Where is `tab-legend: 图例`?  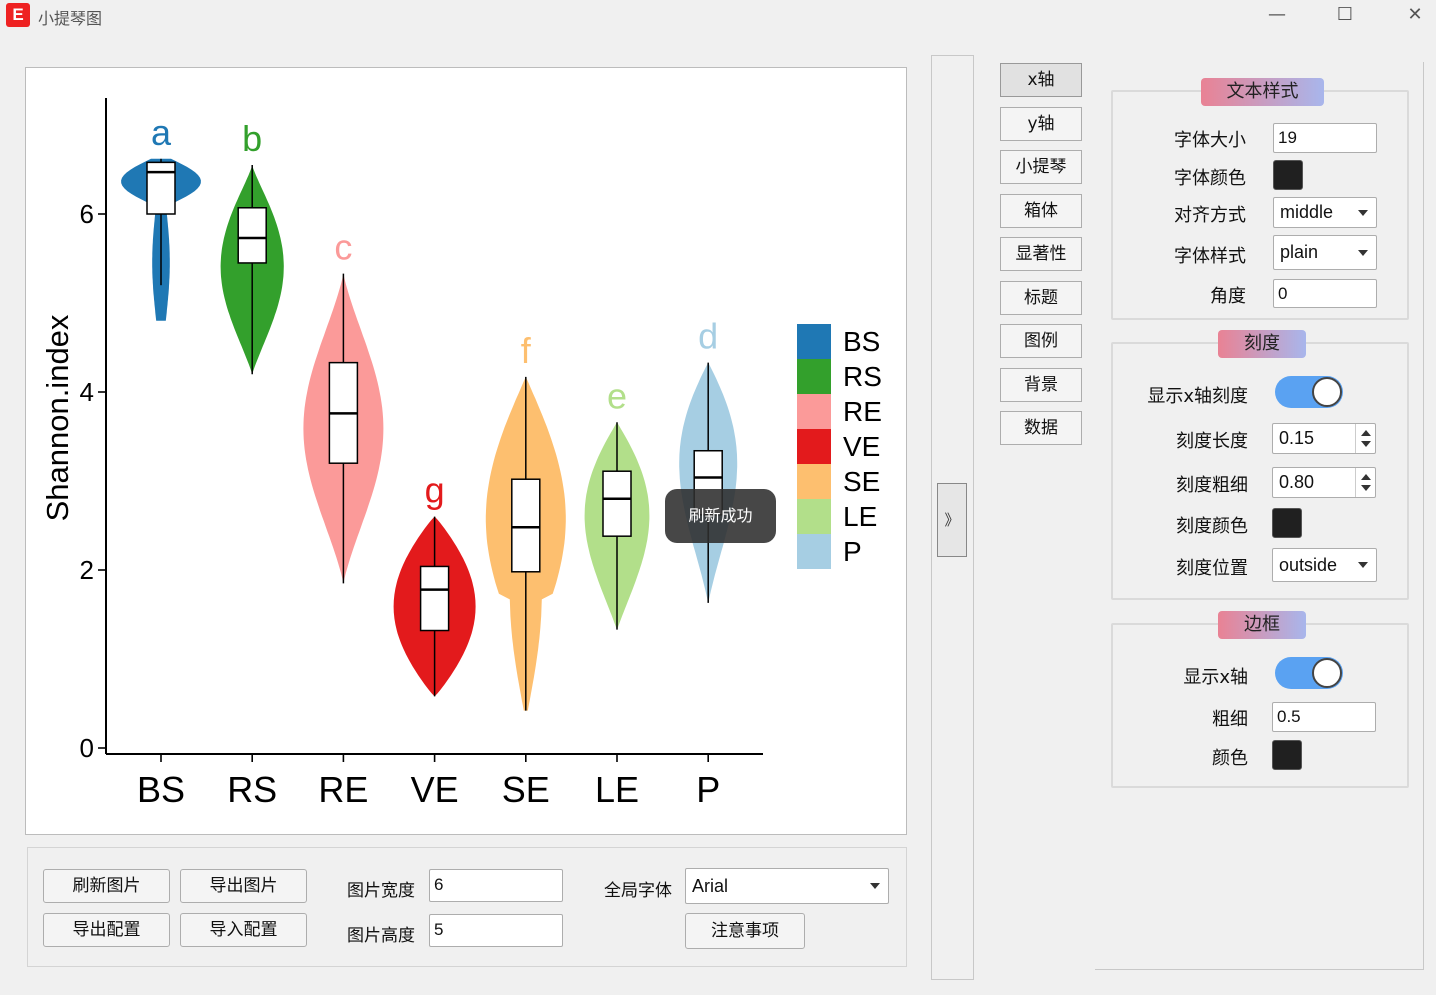 tab-legend: 图例 is located at coordinates (1041, 341).